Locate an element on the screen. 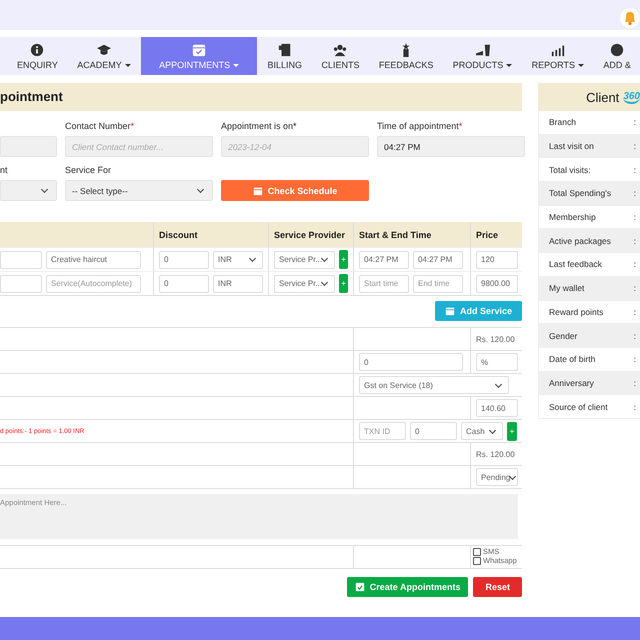 The height and width of the screenshot is (640, 640). payment-method-select: Cash is located at coordinates (482, 431).